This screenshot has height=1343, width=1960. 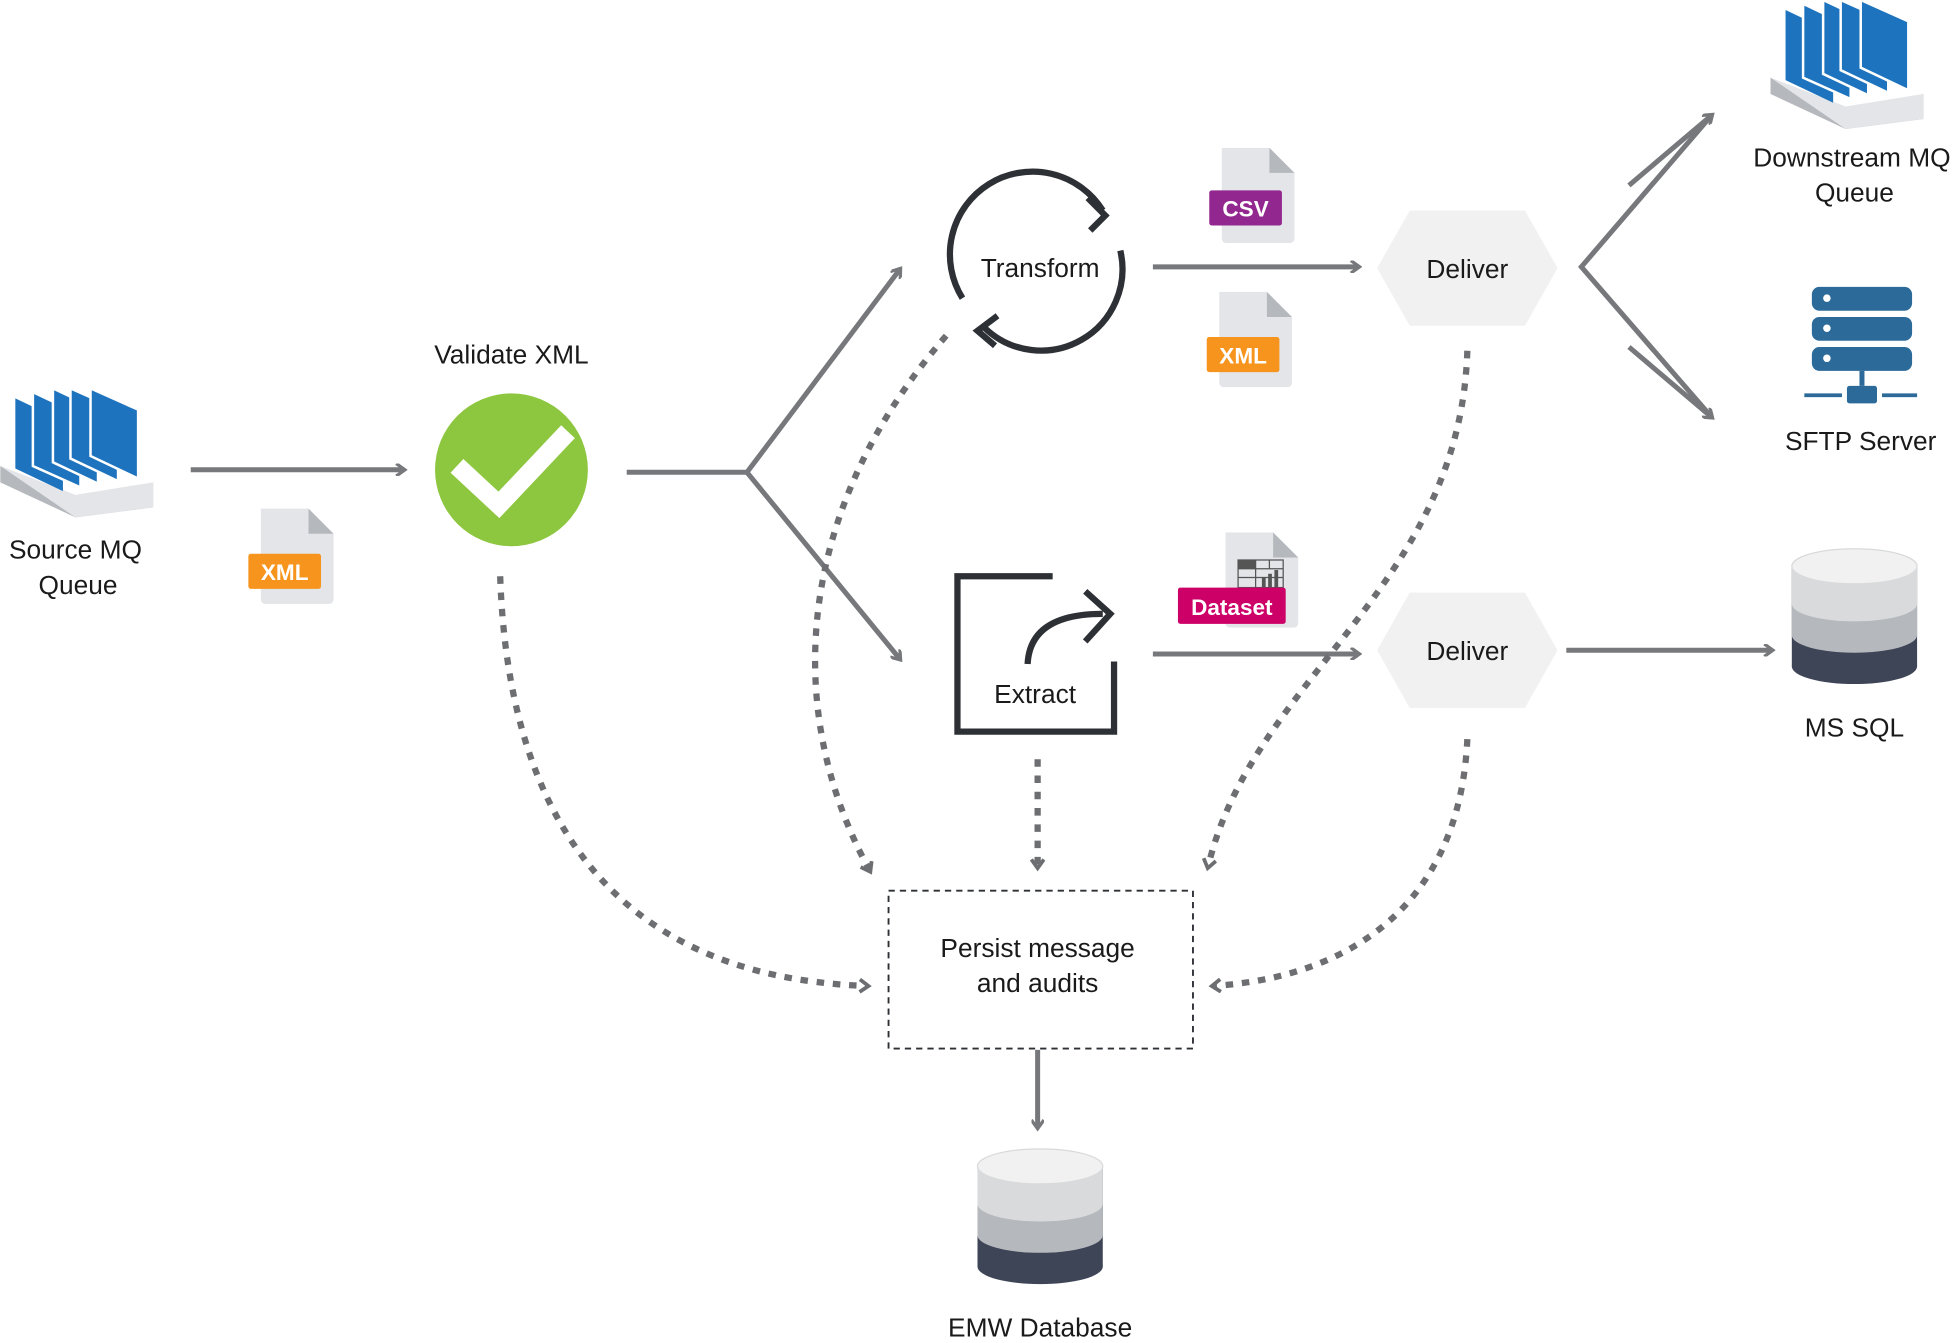 I want to click on emw-database-node: EMW Database, so click(x=1040, y=1245).